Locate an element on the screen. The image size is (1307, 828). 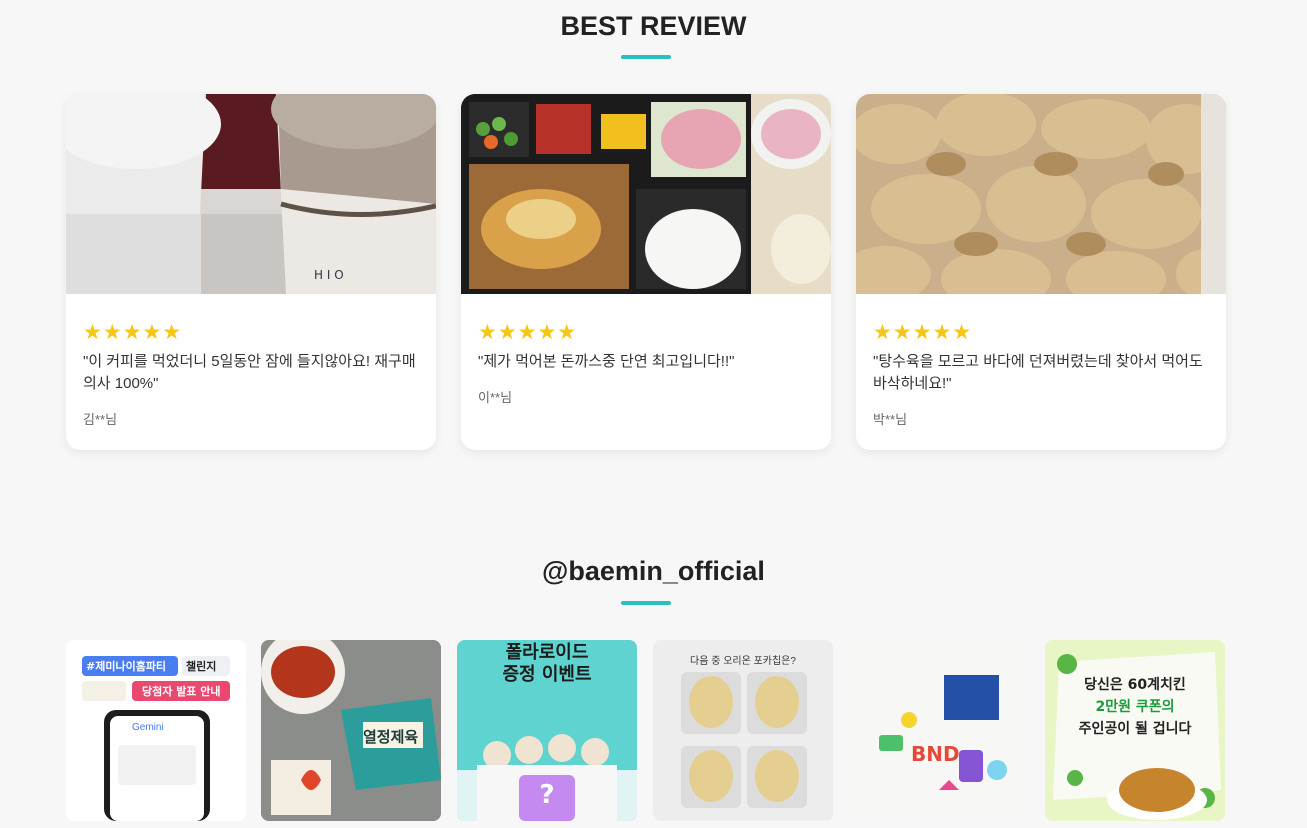
coffee-cups-photo: H I O is located at coordinates (251, 194).